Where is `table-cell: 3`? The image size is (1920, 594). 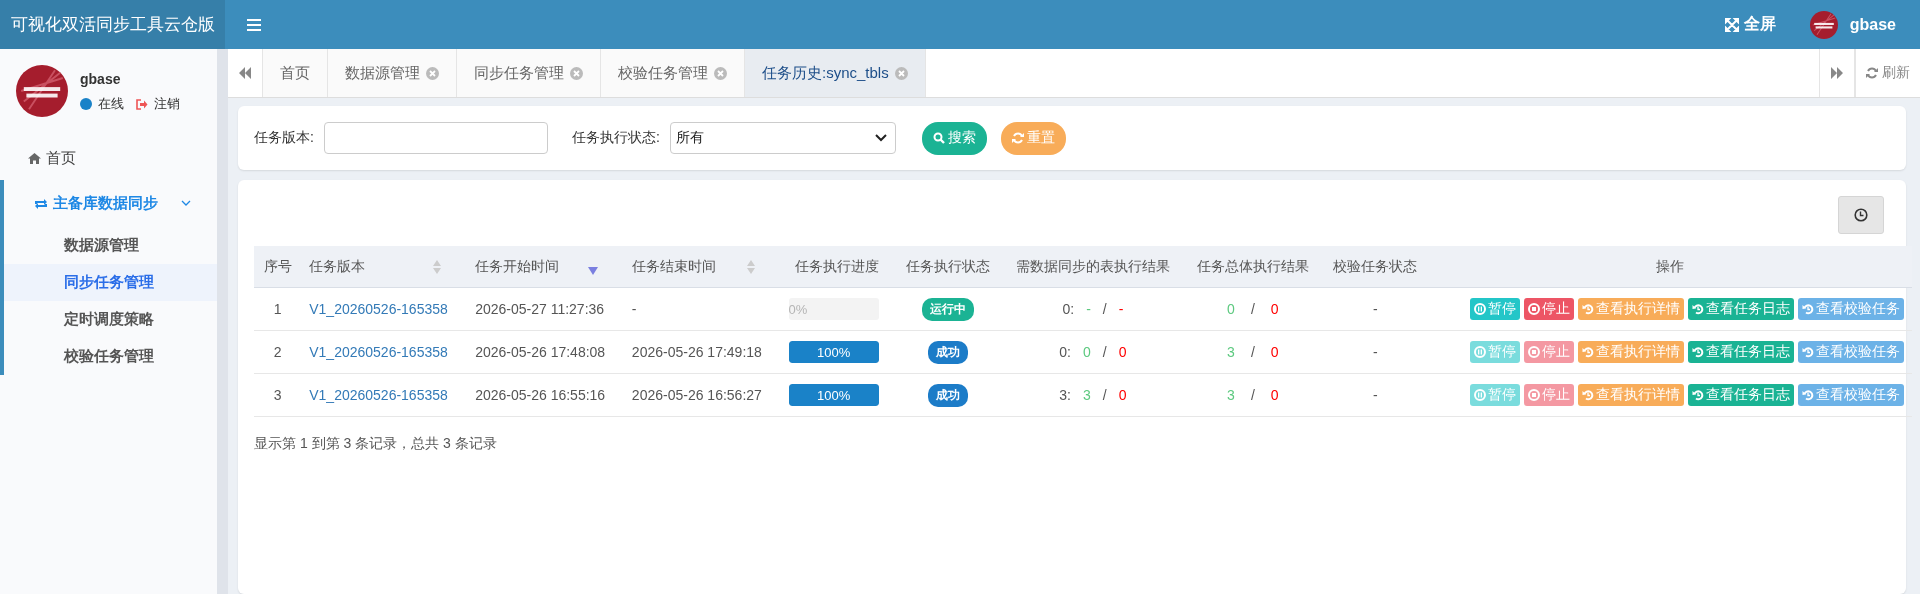 table-cell: 3 is located at coordinates (278, 395).